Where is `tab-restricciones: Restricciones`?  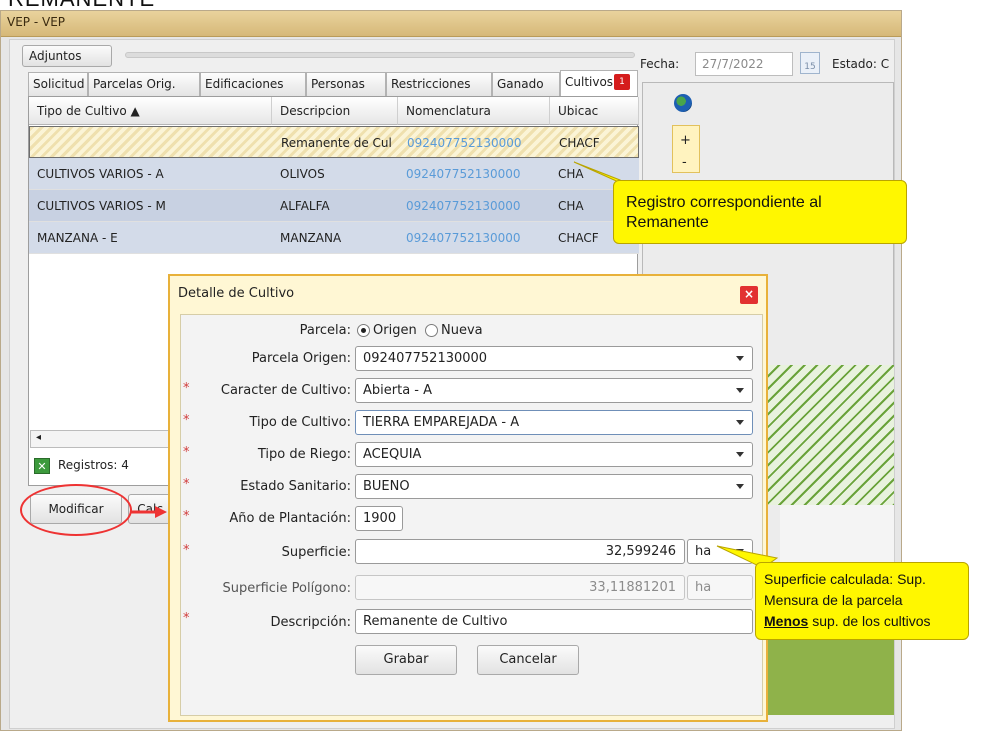
tab-restricciones: Restricciones is located at coordinates (439, 84).